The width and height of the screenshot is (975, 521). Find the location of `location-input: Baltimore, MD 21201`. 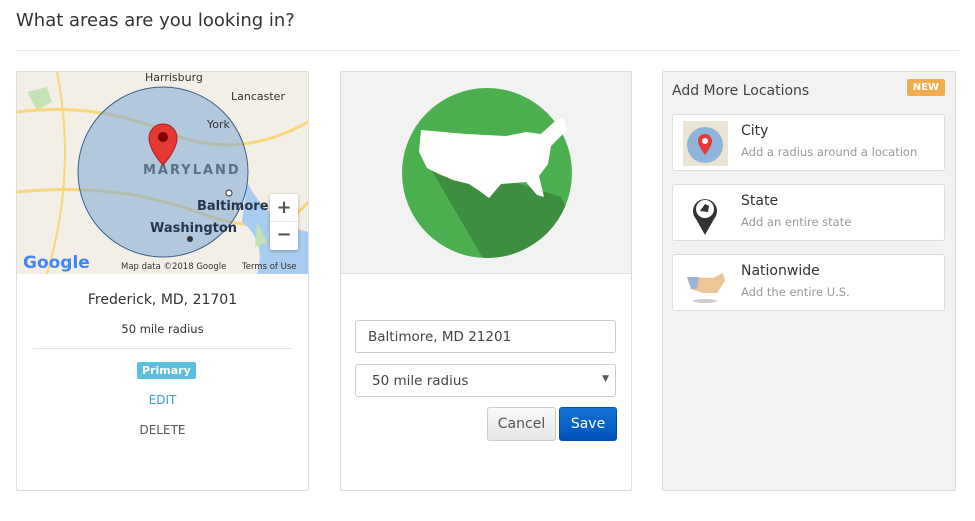

location-input: Baltimore, MD 21201 is located at coordinates (485, 336).